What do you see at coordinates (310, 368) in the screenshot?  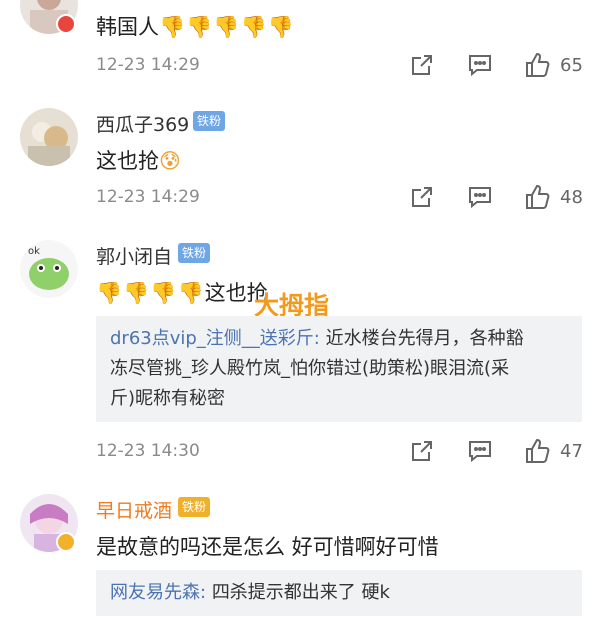 I see `reply-line: 冻尽管挑_珍人殿竹岚_怕你错过(助策松)眼泪流(采` at bounding box center [310, 368].